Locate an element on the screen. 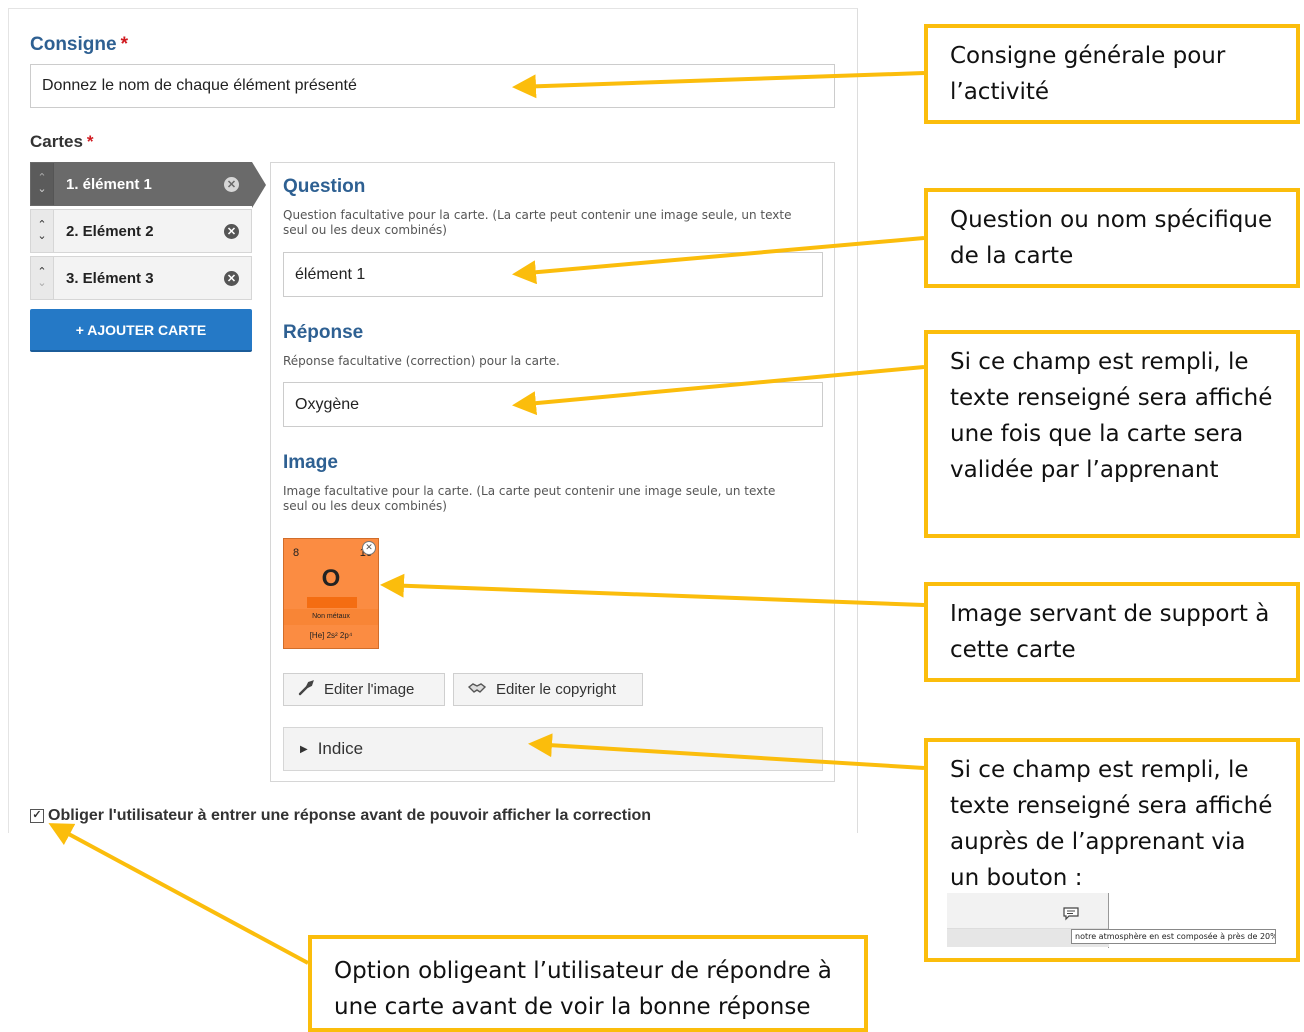 This screenshot has width=1304, height=1032. callout-consigne: Consigne générale pour l’activité is located at coordinates (1112, 74).